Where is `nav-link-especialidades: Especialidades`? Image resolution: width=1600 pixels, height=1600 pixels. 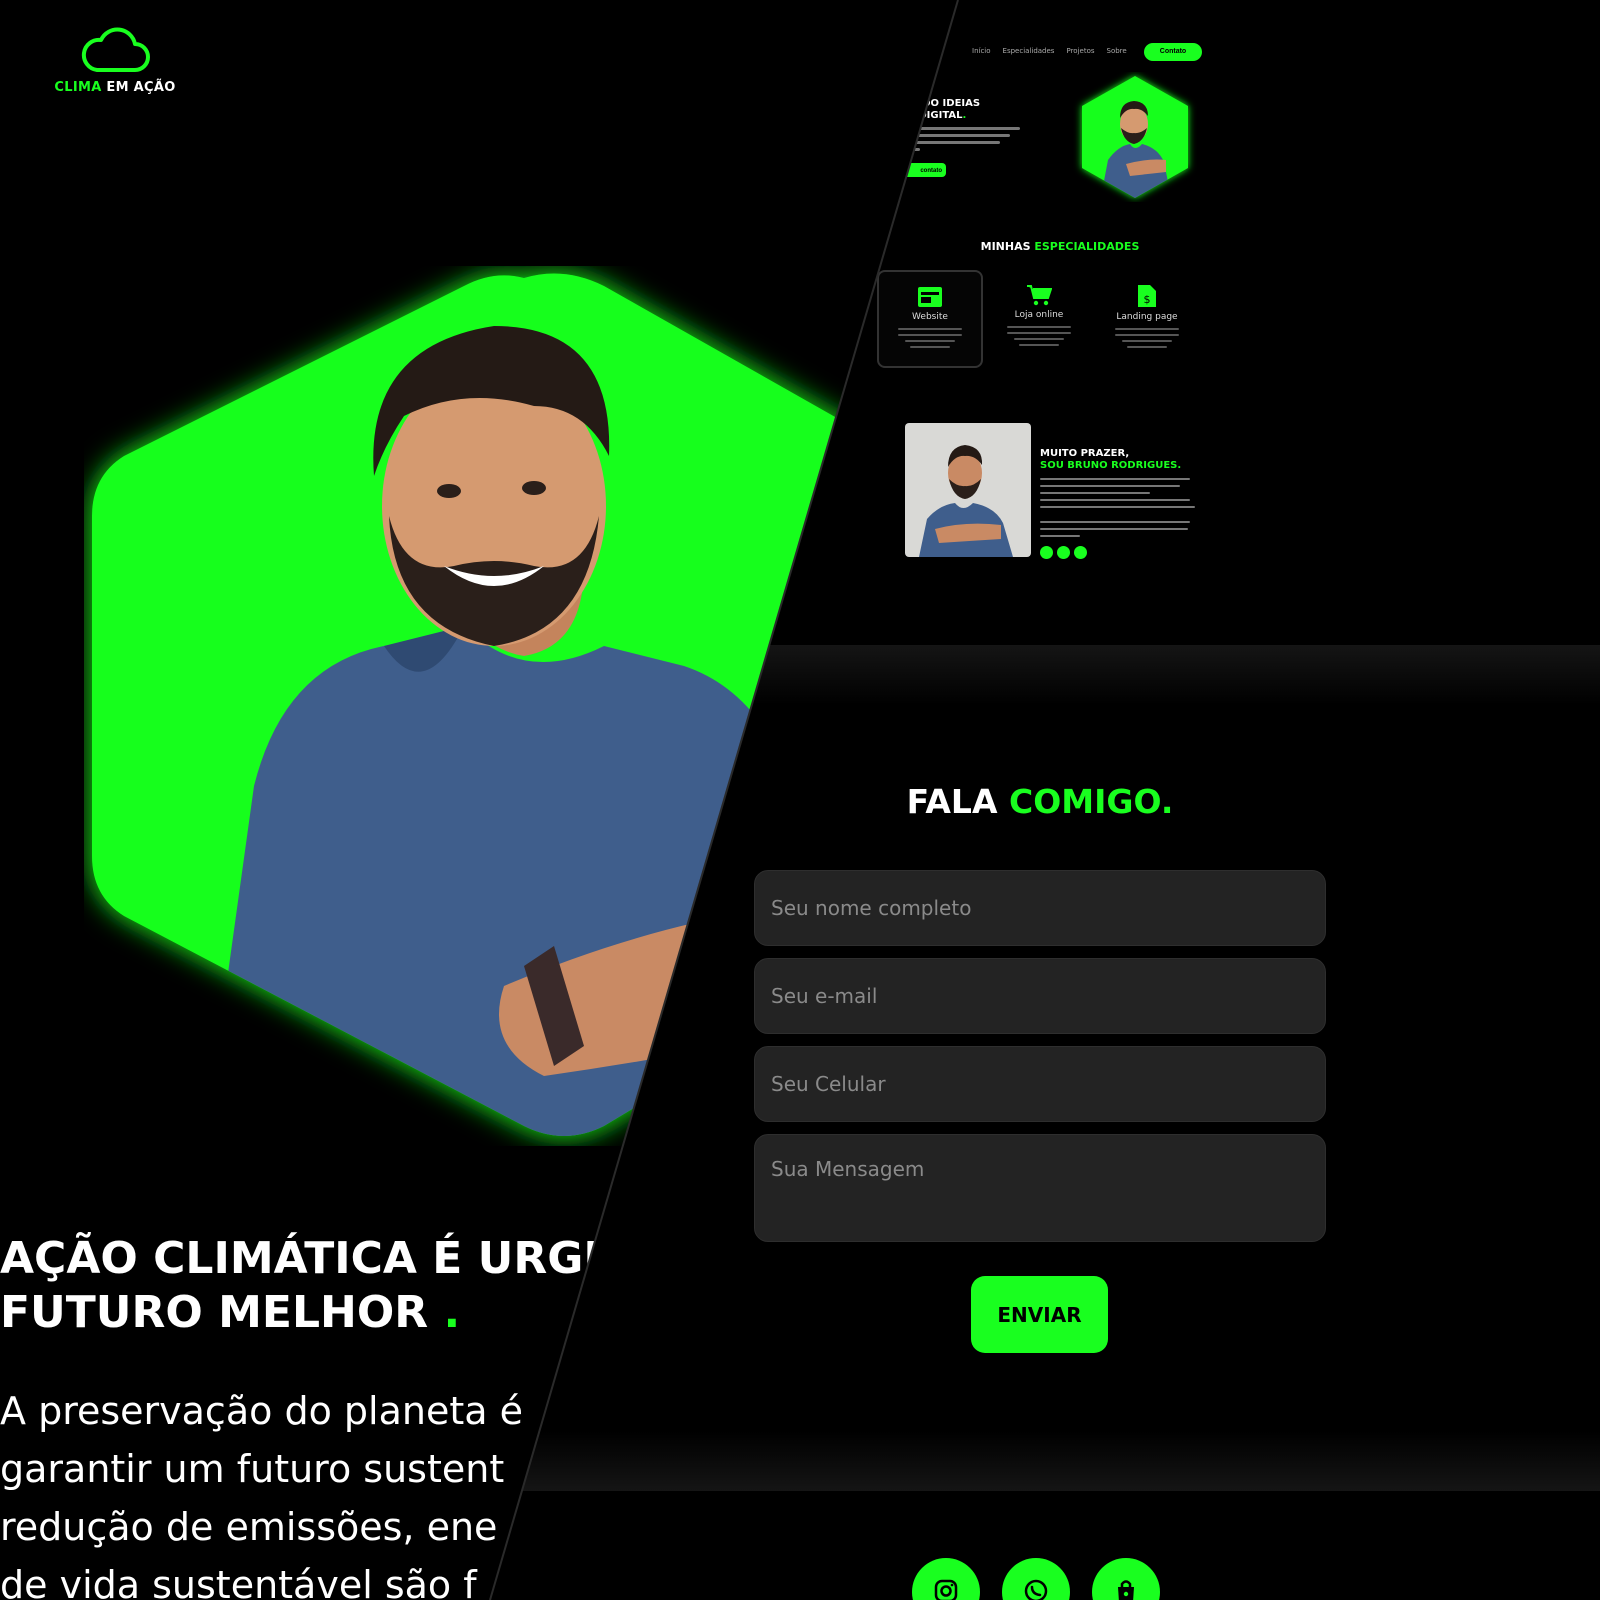 nav-link-especialidades: Especialidades is located at coordinates (1029, 51).